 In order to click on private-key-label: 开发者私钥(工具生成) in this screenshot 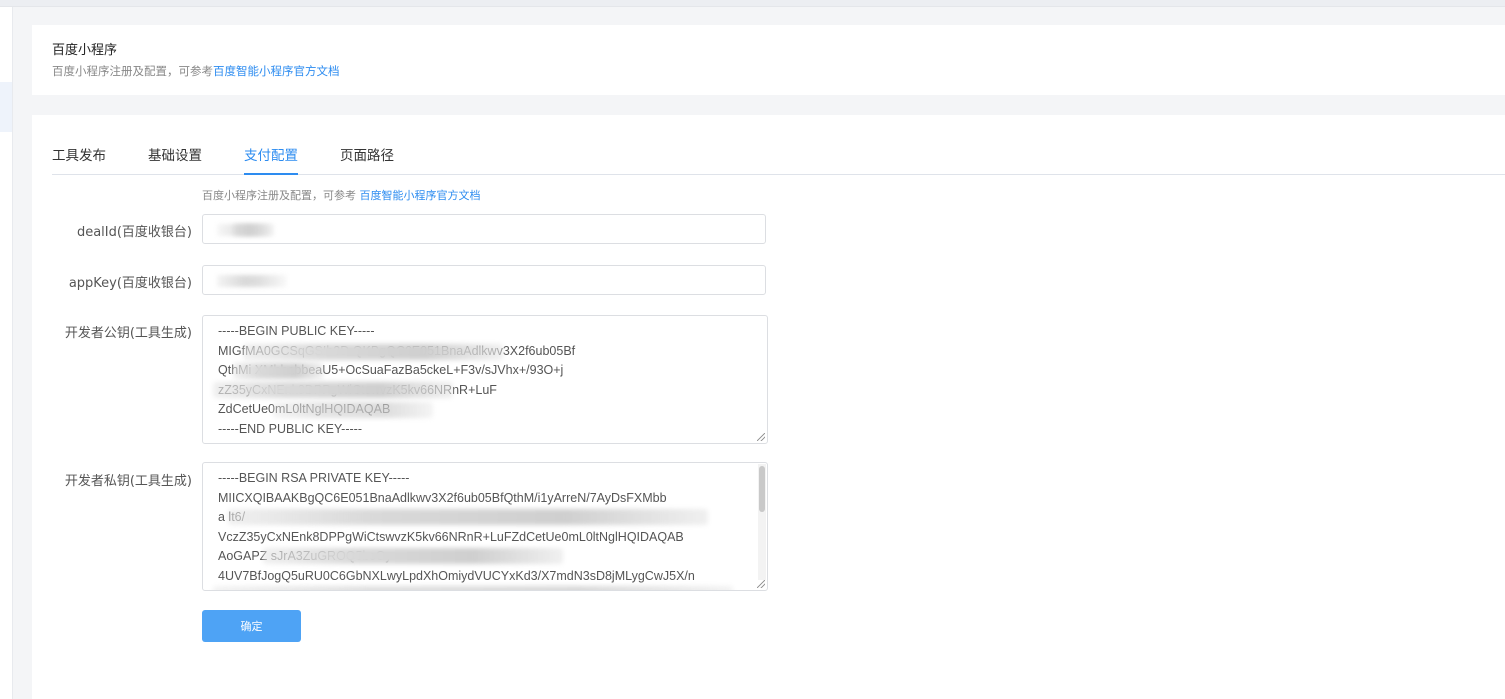, I will do `click(128, 481)`.